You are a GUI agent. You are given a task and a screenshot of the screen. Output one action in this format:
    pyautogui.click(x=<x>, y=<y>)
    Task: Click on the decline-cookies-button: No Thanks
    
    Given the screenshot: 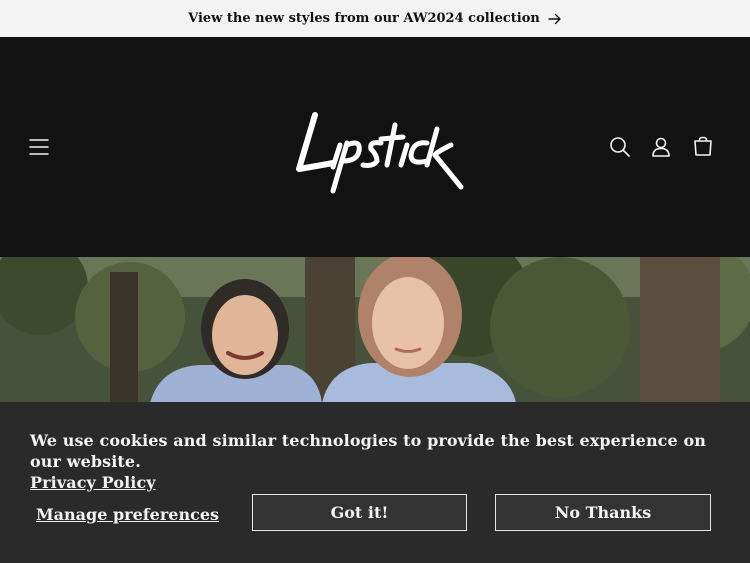 What is the action you would take?
    pyautogui.click(x=603, y=512)
    